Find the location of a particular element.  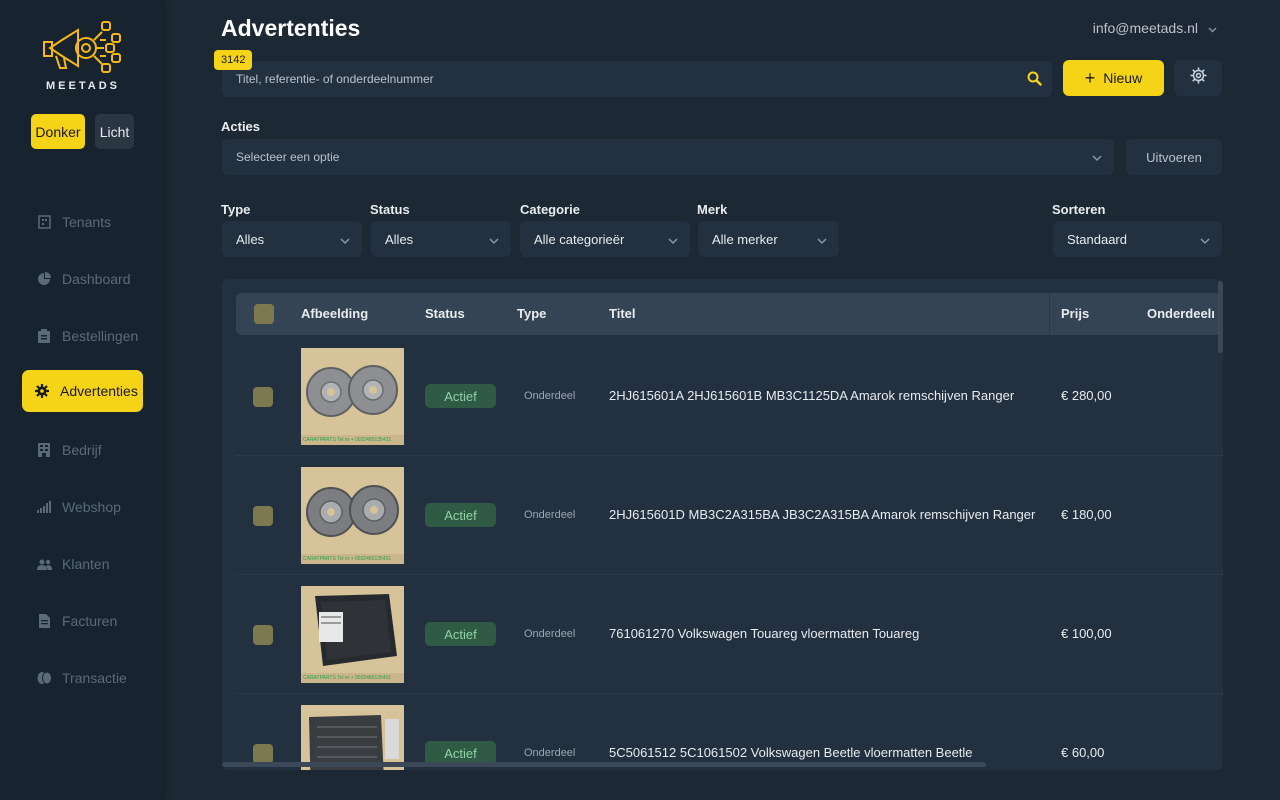

filter-status-select: Alles is located at coordinates (441, 239).